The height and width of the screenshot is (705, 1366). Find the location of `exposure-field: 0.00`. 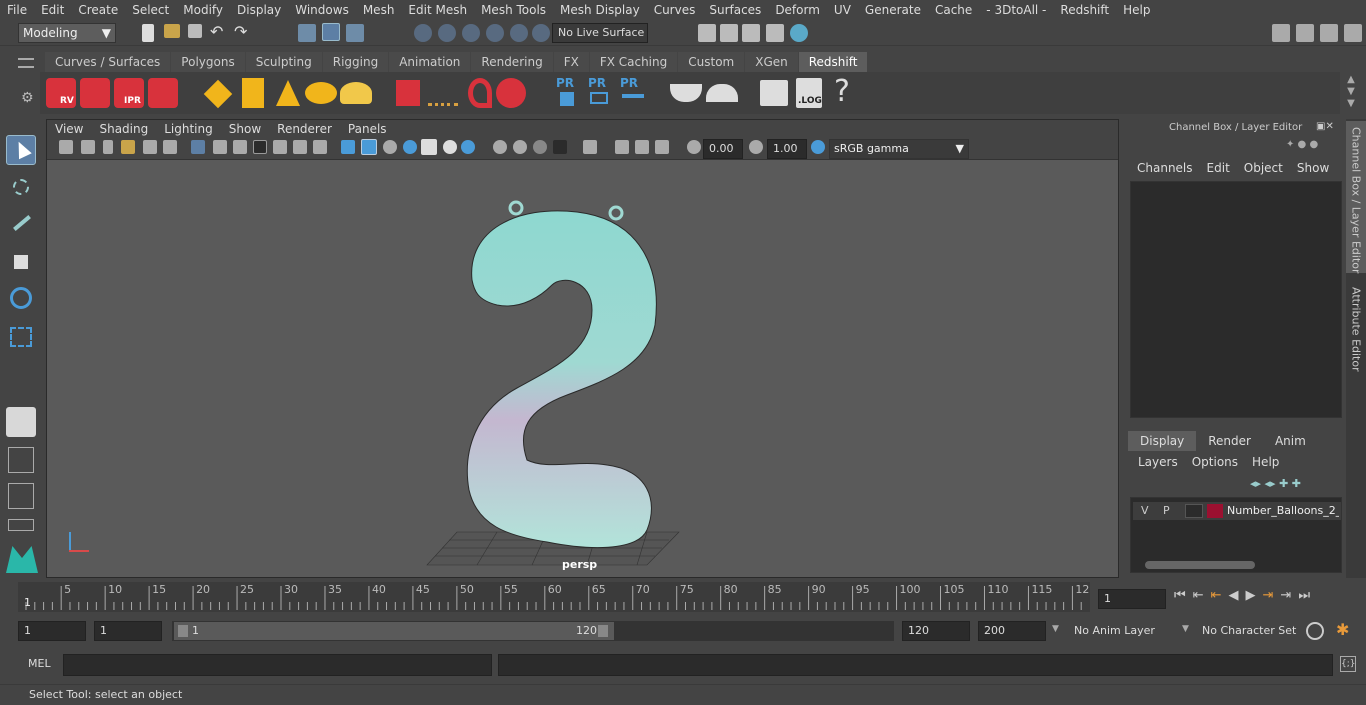

exposure-field: 0.00 is located at coordinates (723, 149).